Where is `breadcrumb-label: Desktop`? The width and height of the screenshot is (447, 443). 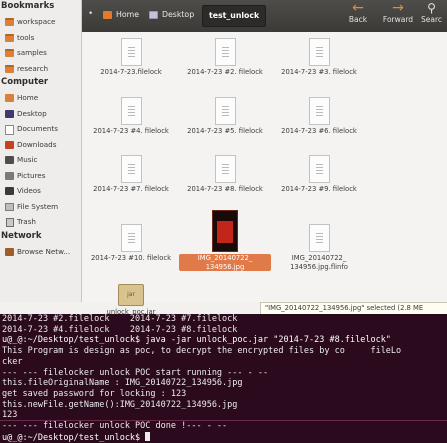
breadcrumb-label: Desktop is located at coordinates (178, 14).